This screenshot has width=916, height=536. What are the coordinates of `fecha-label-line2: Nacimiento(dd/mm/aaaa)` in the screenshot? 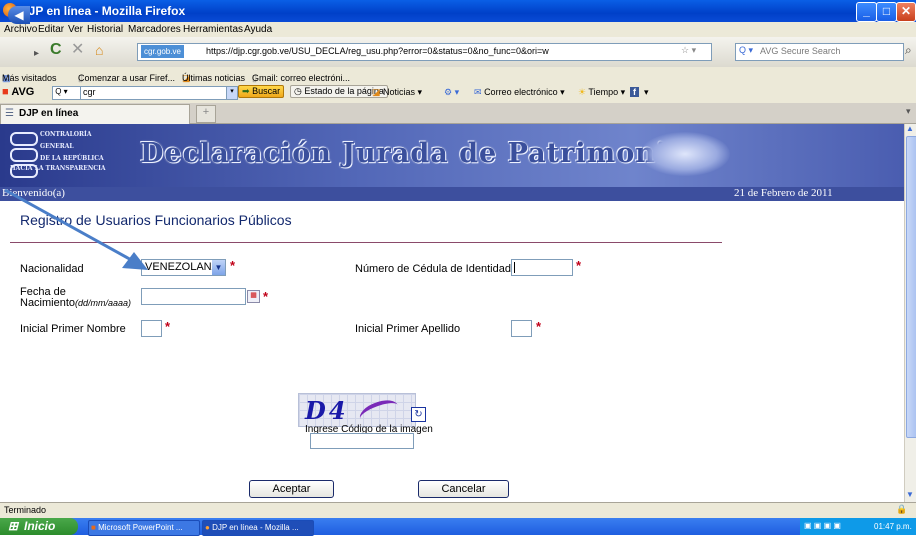 It's located at (75, 303).